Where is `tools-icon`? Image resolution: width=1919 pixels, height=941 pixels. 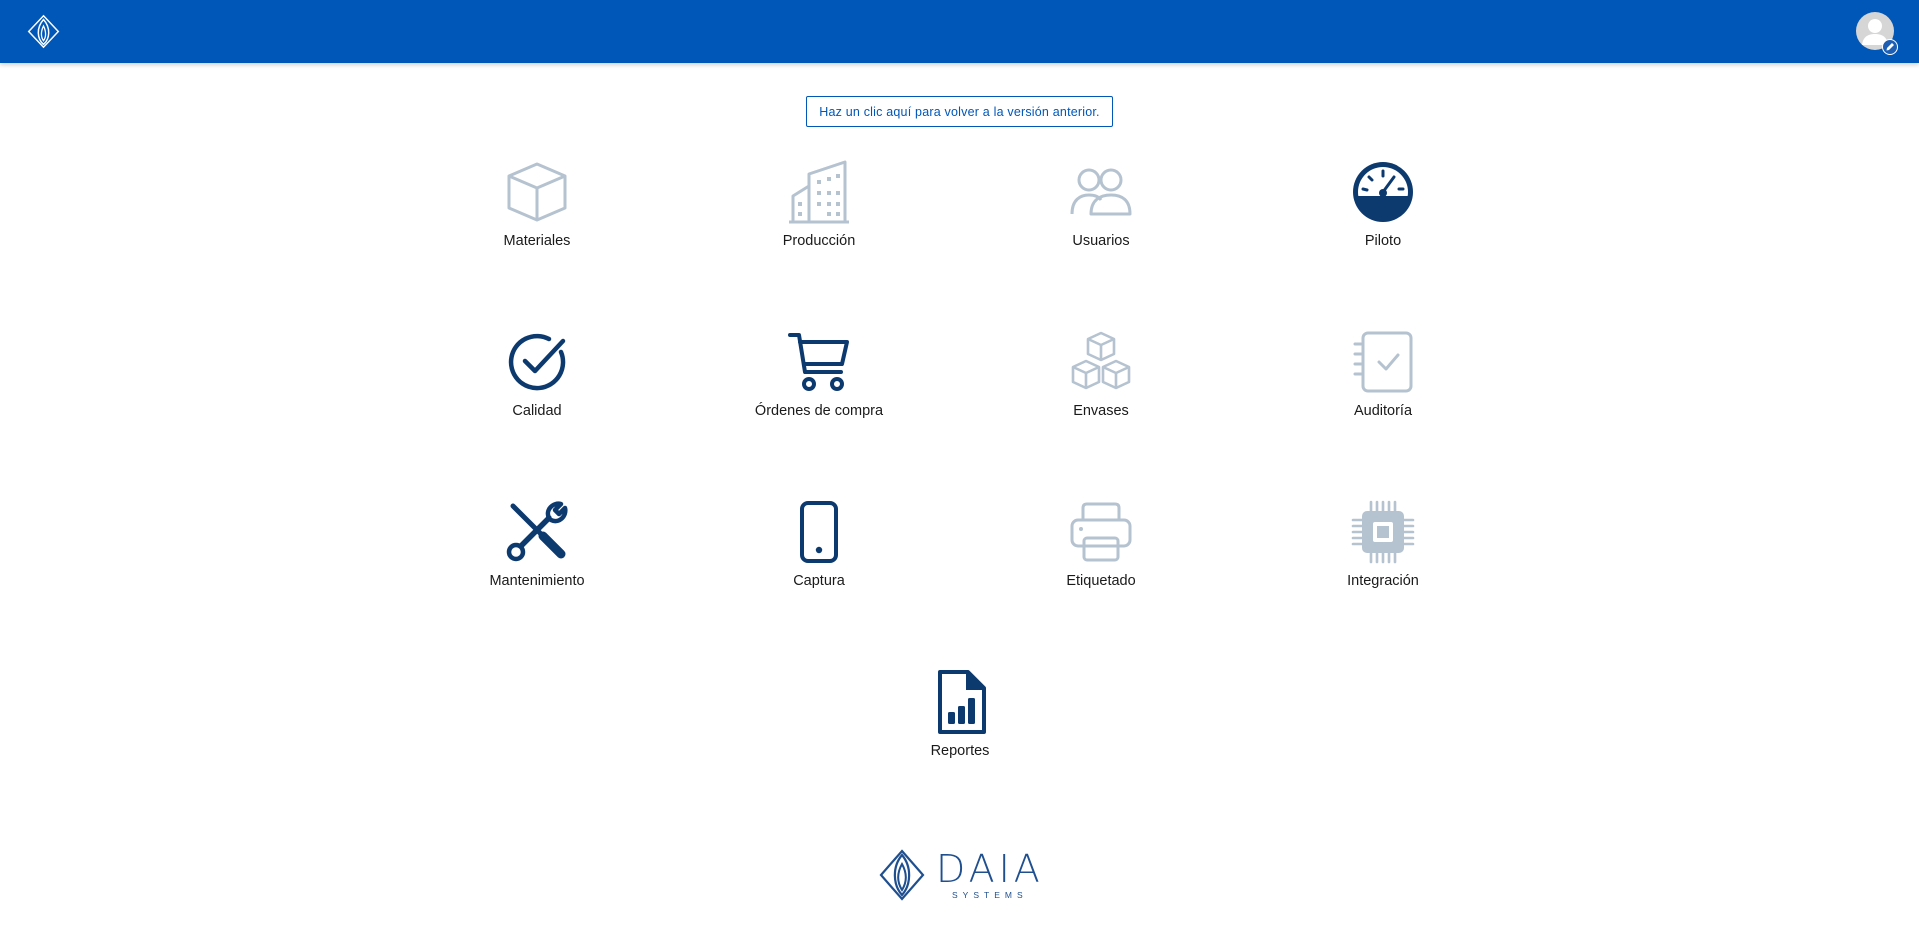 tools-icon is located at coordinates (537, 531).